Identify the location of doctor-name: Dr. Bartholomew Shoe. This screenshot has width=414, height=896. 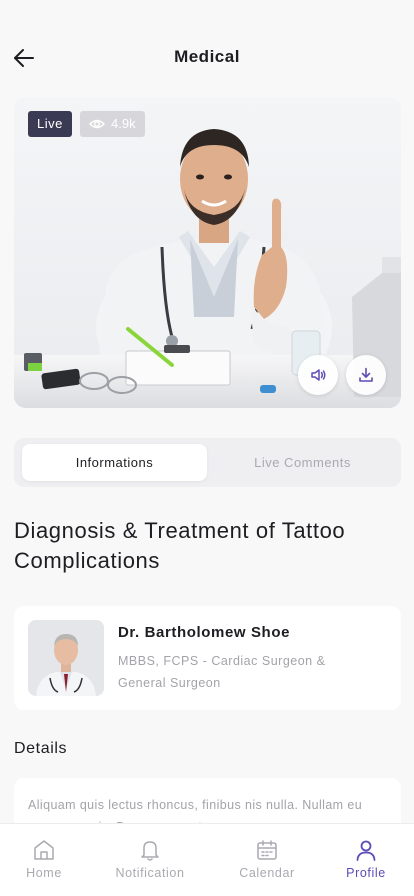
(204, 632).